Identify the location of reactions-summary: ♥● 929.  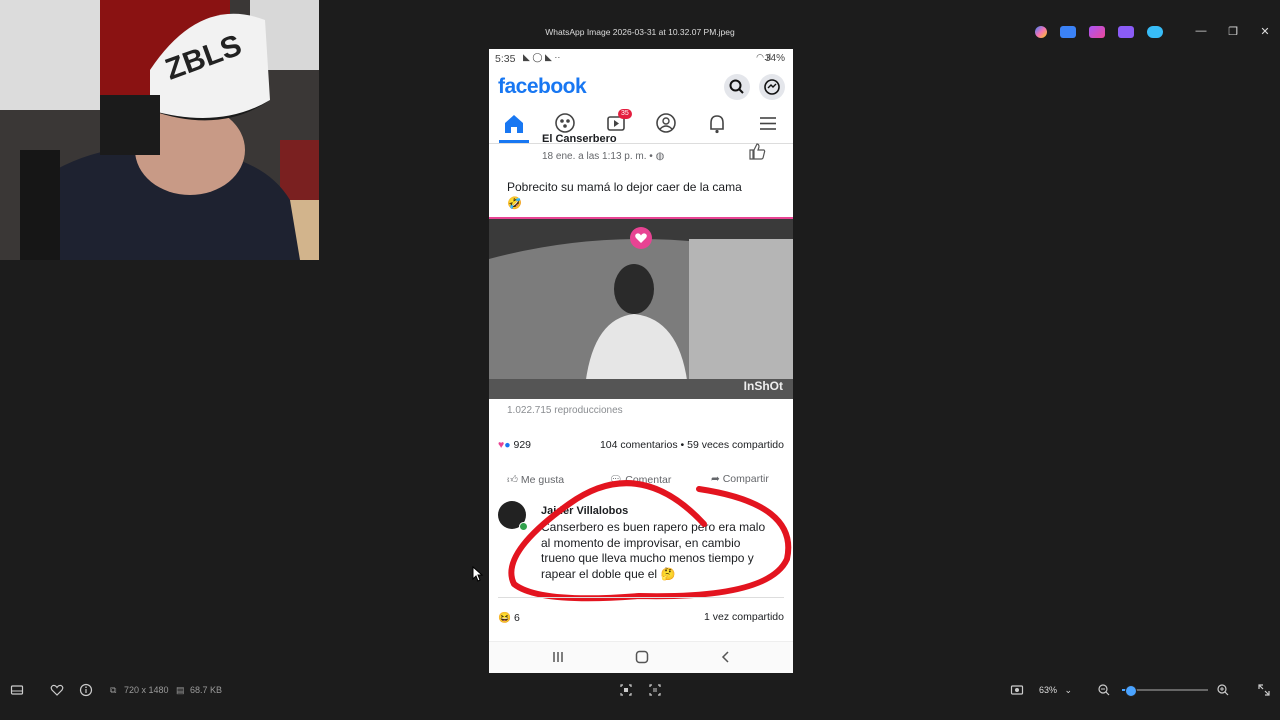
(514, 445).